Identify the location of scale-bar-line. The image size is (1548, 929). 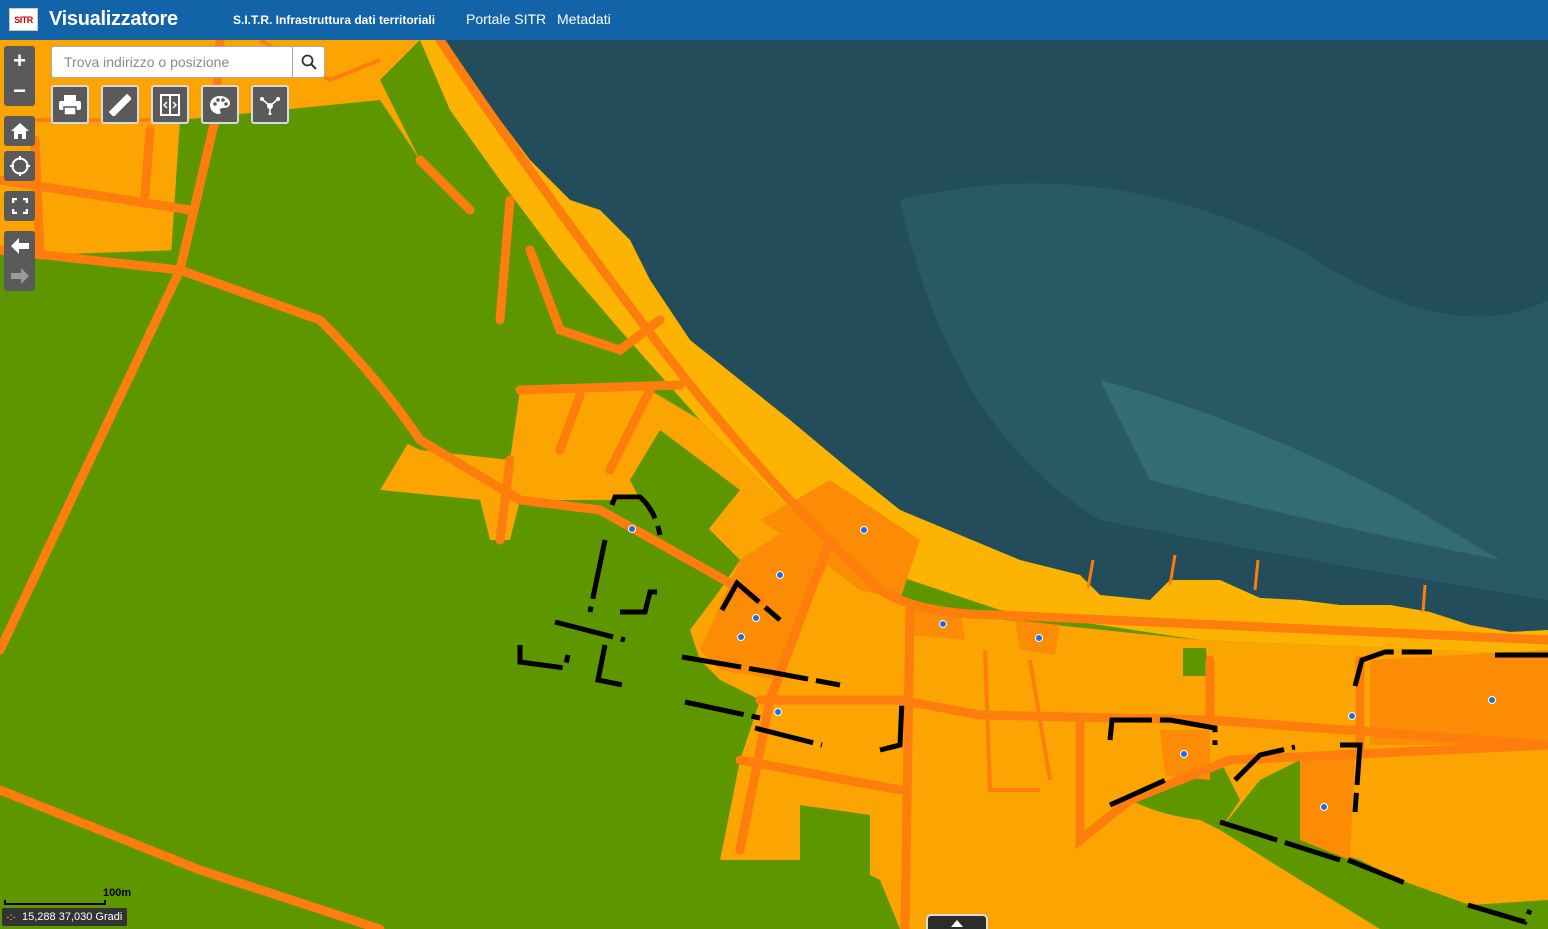
(55, 902).